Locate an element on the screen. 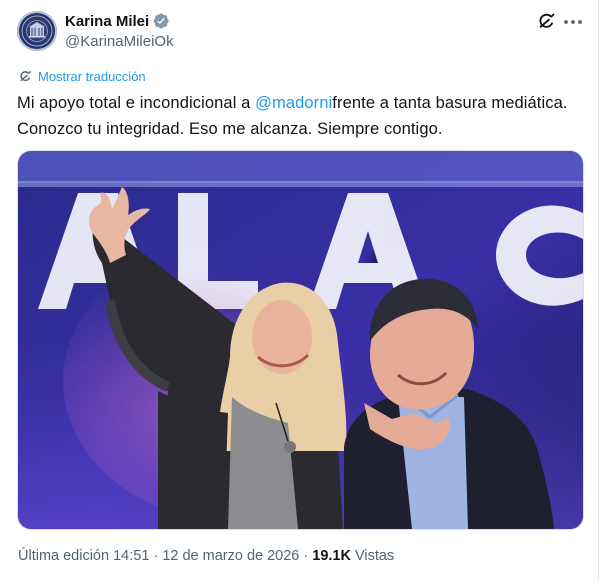 The image size is (610, 584). tweet-text-before: Mi apoyo total e incondicional a is located at coordinates (136, 103).